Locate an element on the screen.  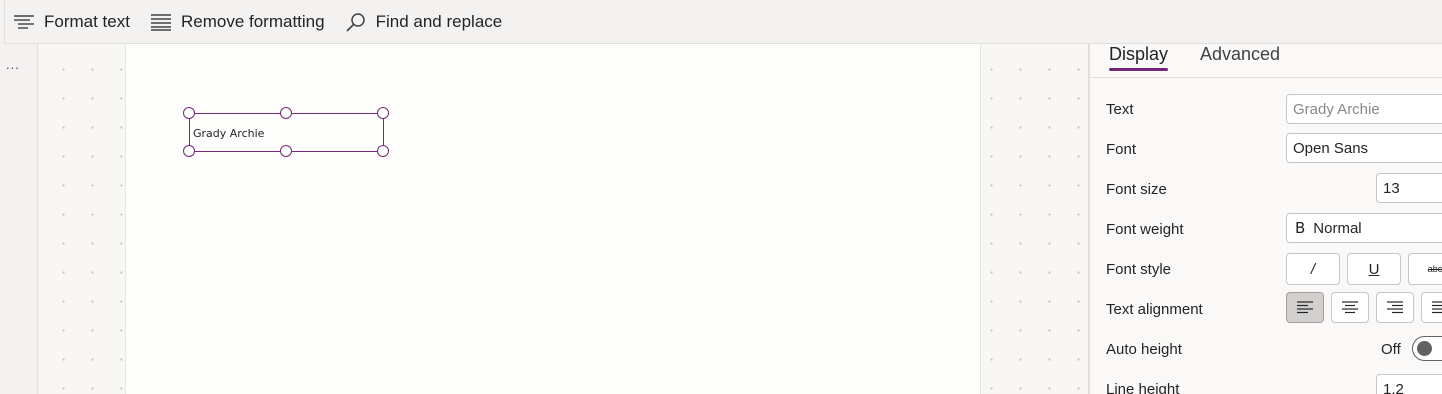
text-property-value: Grady Archie is located at coordinates (1336, 109).